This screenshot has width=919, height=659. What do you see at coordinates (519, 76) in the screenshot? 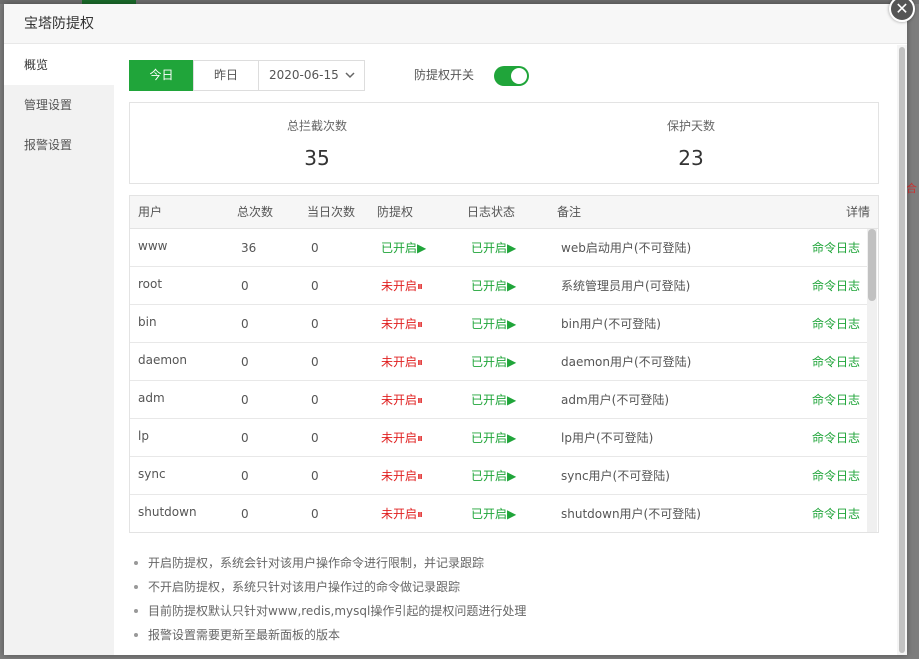
I see `switch-knob` at bounding box center [519, 76].